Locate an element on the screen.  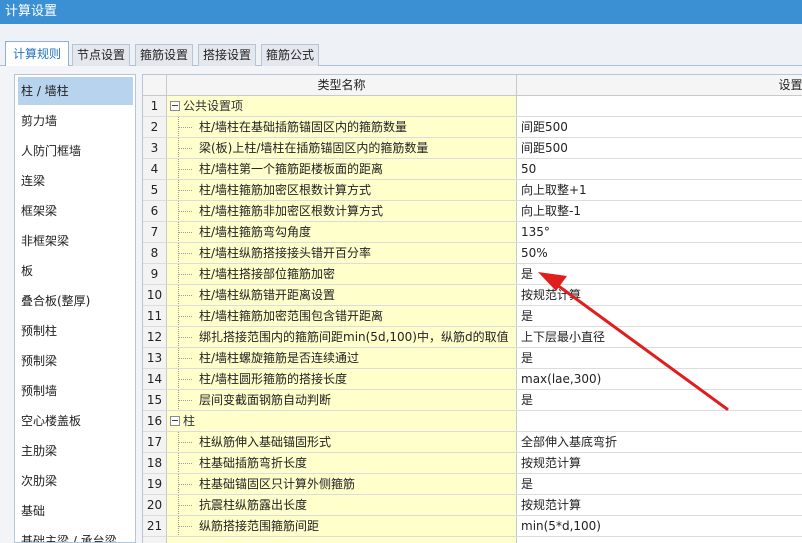
sidebar-item-non-frame-beam: 非框架梁 is located at coordinates (75, 241).